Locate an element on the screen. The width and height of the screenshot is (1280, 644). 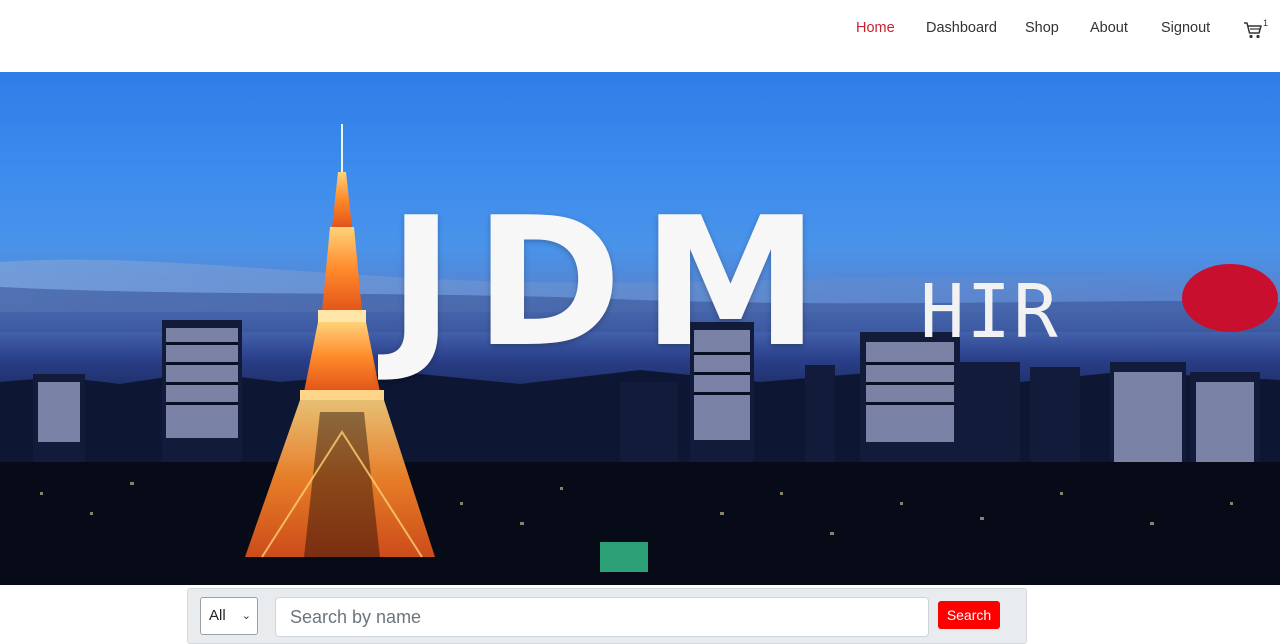
search-input is located at coordinates (602, 617).